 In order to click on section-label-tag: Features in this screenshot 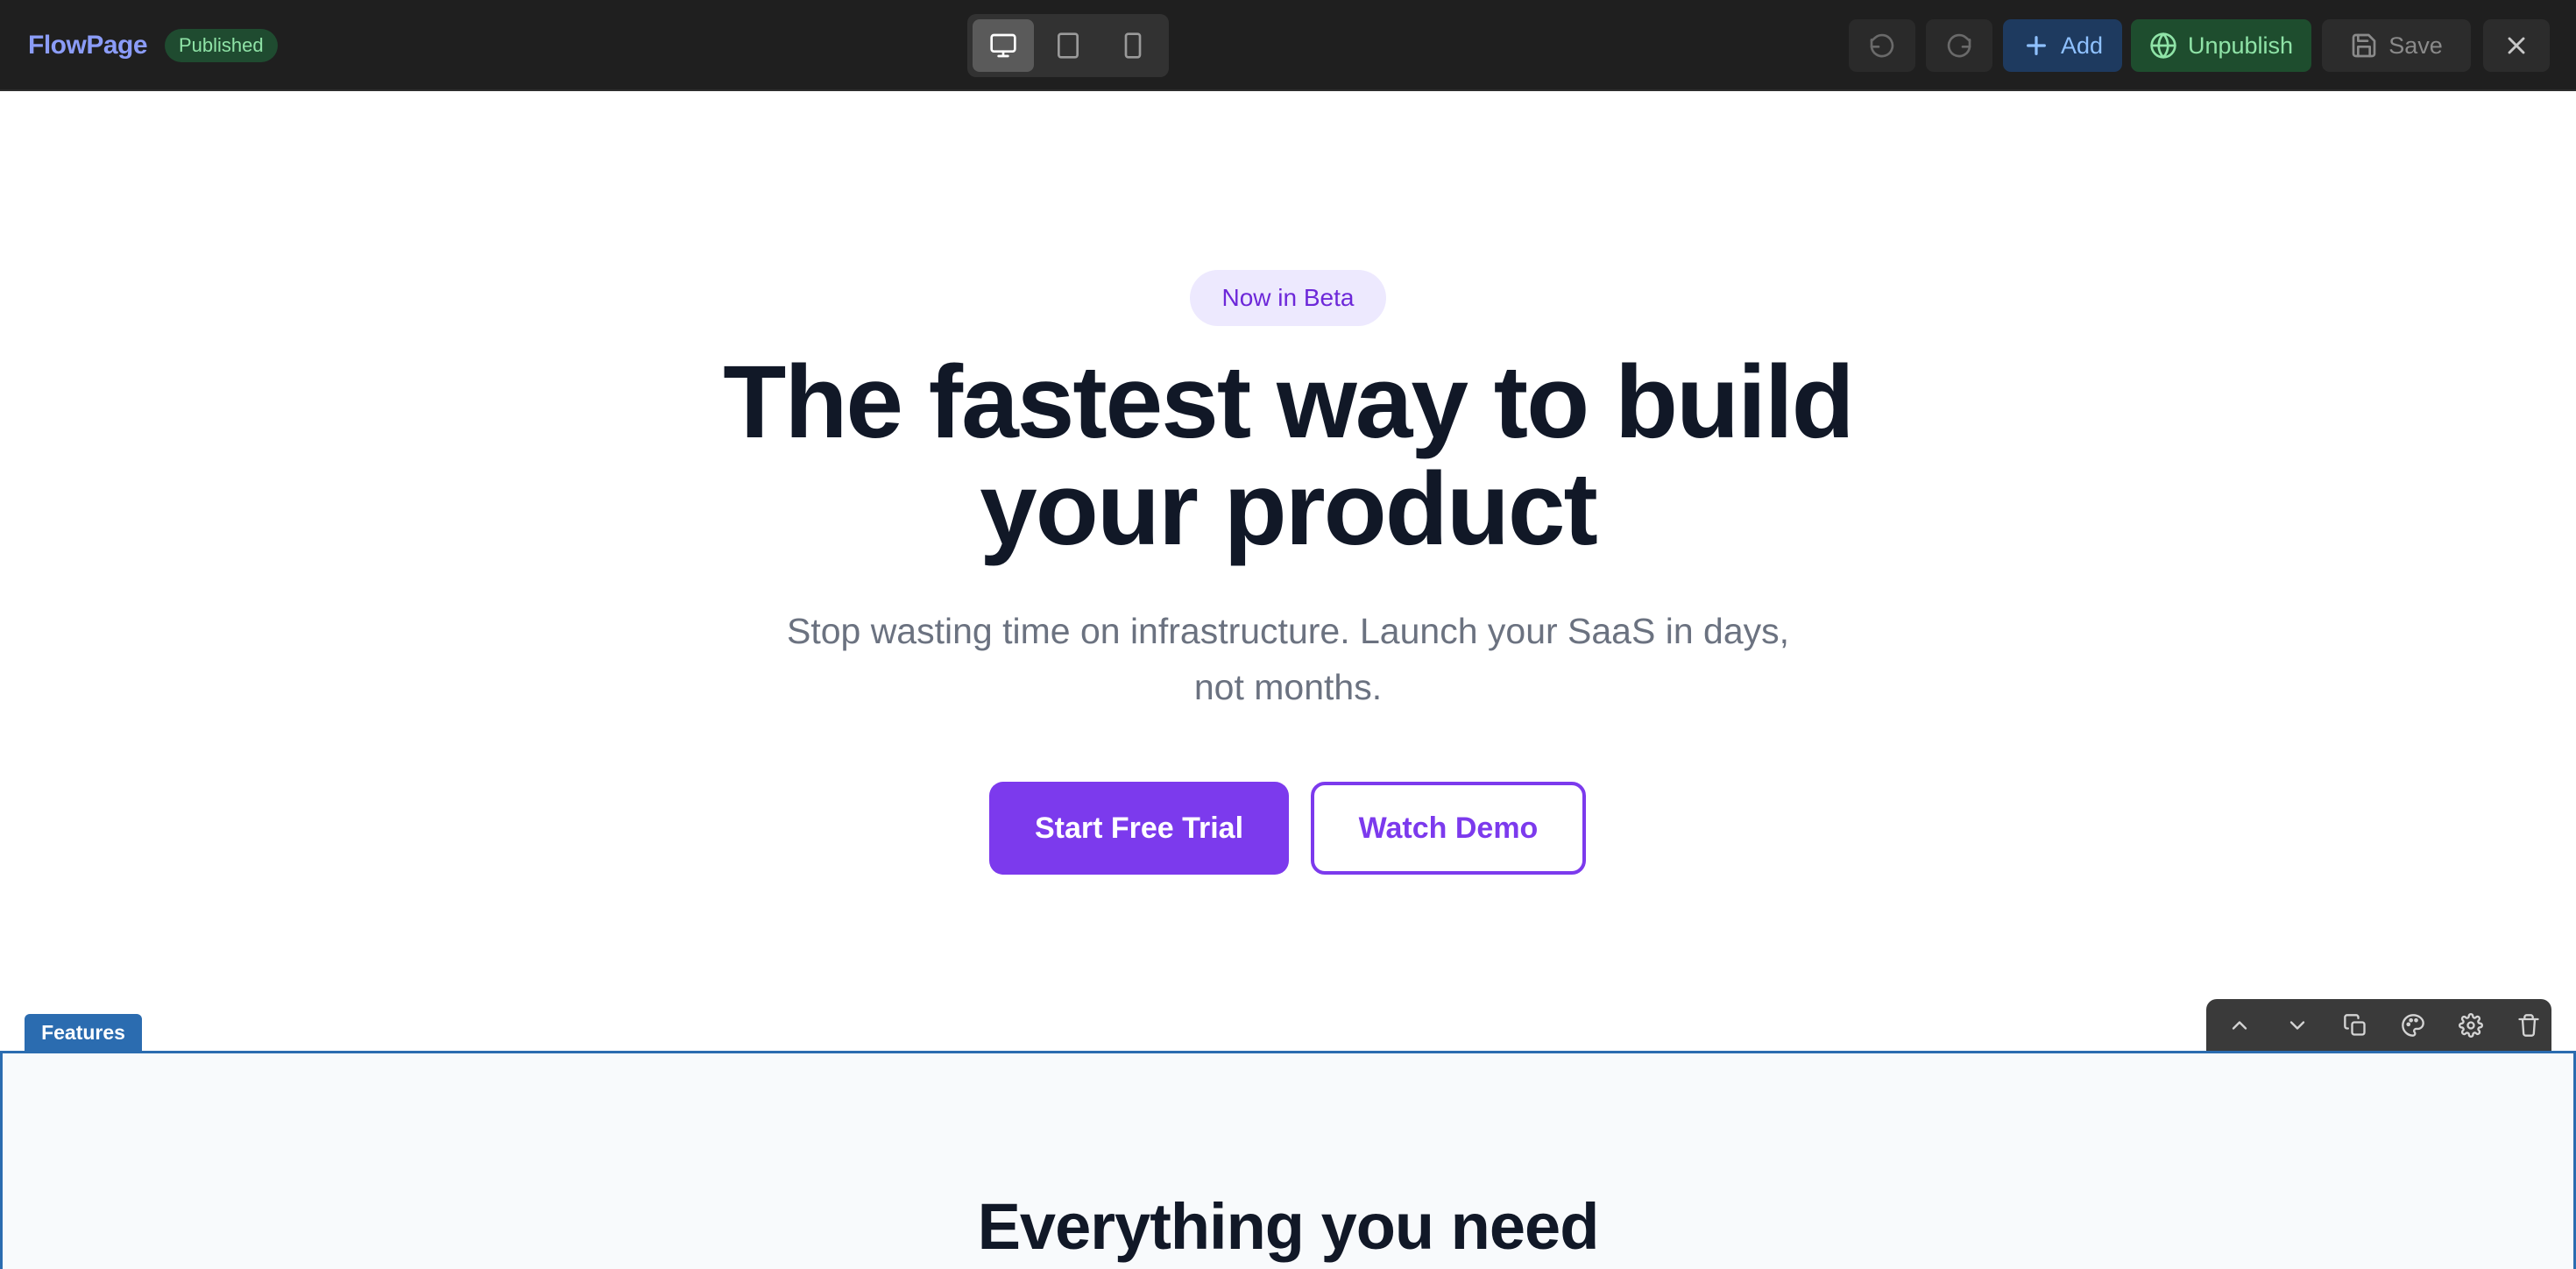, I will do `click(83, 1032)`.